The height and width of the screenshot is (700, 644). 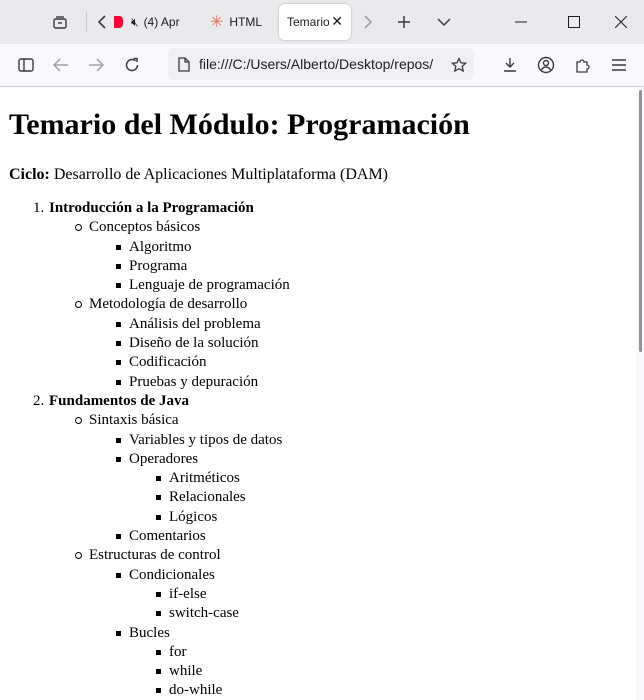 I want to click on list-item: Operadores, so click(x=145, y=459).